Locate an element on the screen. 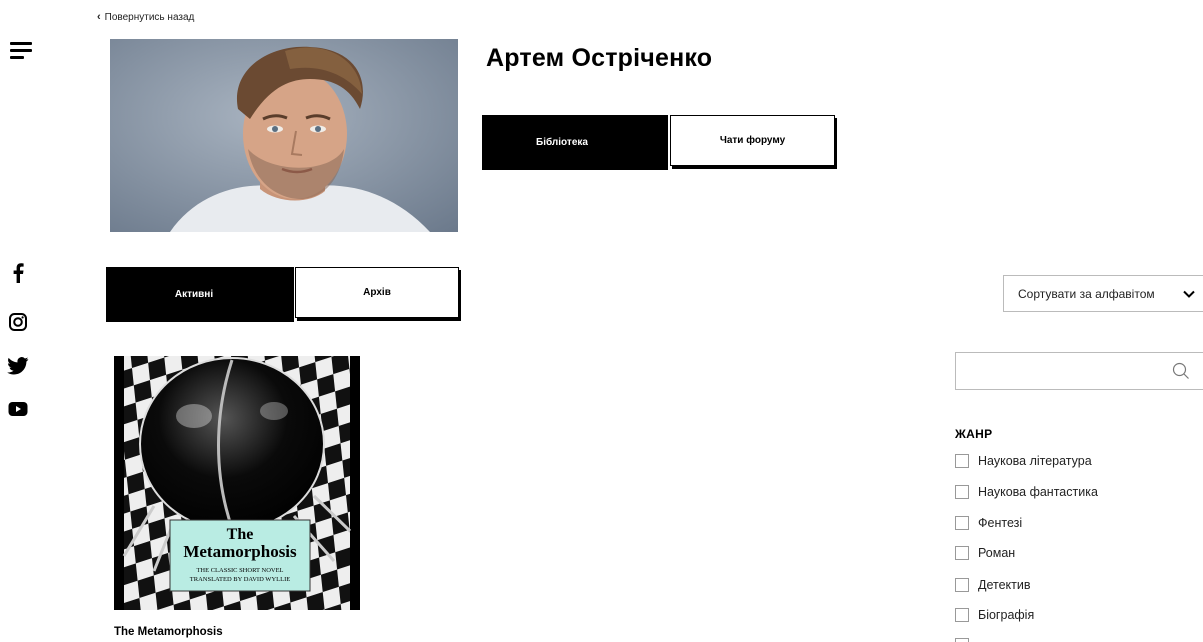 The image size is (1203, 642). genre-checkbox-fantasy: Фентезі is located at coordinates (988, 523).